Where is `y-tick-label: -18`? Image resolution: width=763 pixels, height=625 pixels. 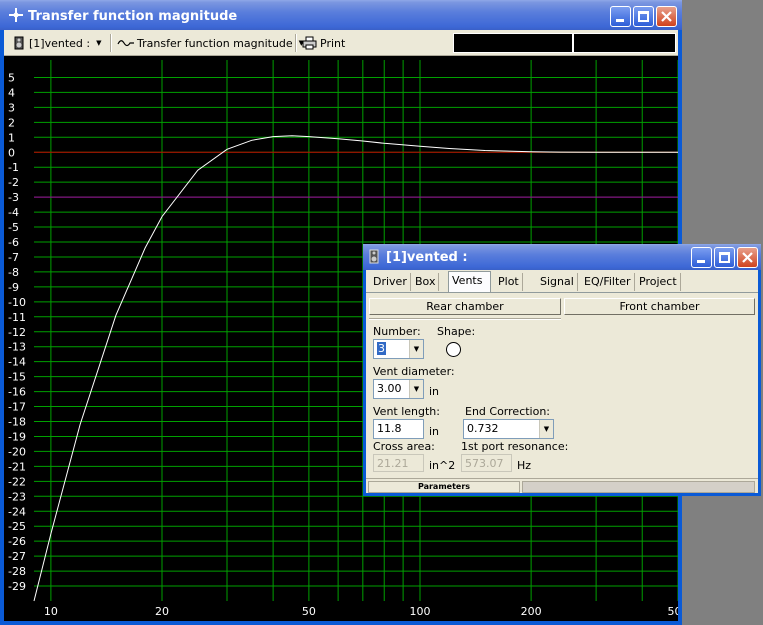
y-tick-label: -18 is located at coordinates (17, 422).